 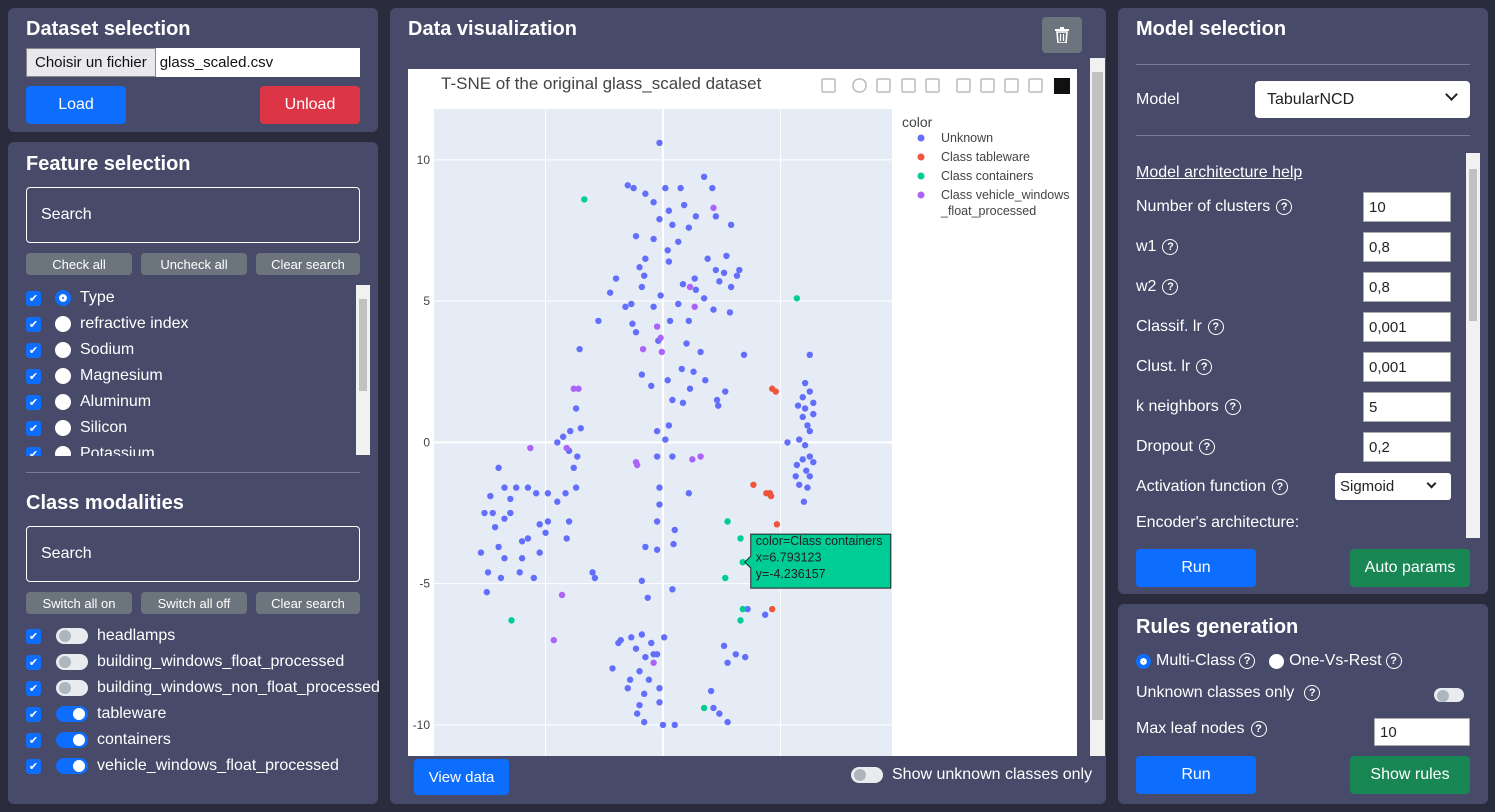 What do you see at coordinates (1196, 568) in the screenshot?
I see `model-run-button: Run` at bounding box center [1196, 568].